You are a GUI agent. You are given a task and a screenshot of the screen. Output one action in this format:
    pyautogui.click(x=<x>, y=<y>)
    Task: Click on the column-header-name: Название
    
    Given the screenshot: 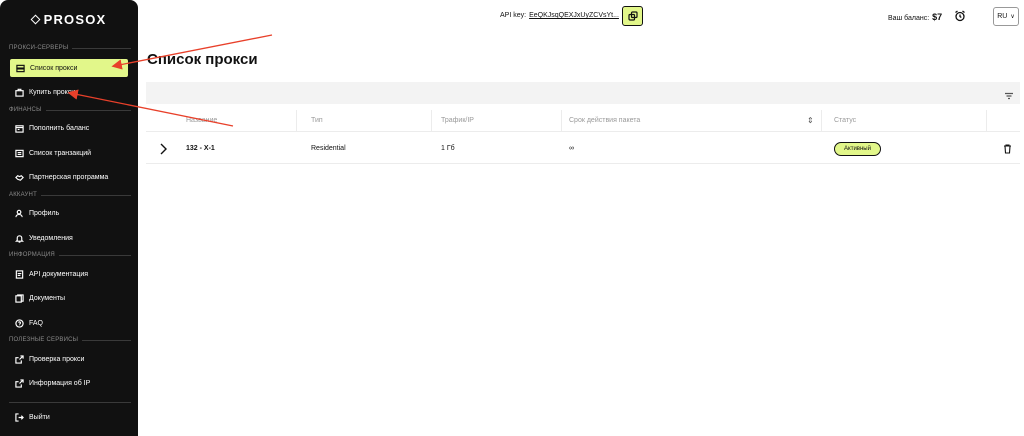 What is the action you would take?
    pyautogui.click(x=201, y=120)
    